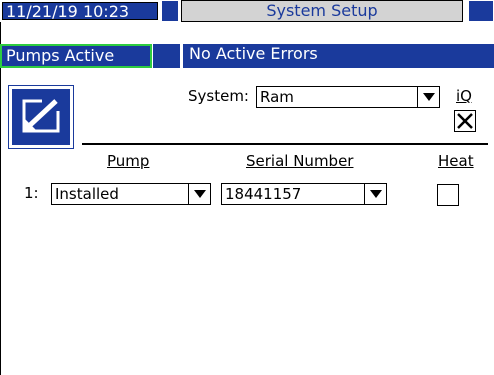 The height and width of the screenshot is (375, 494). Describe the element at coordinates (348, 97) in the screenshot. I see `system-select: Ram` at that location.